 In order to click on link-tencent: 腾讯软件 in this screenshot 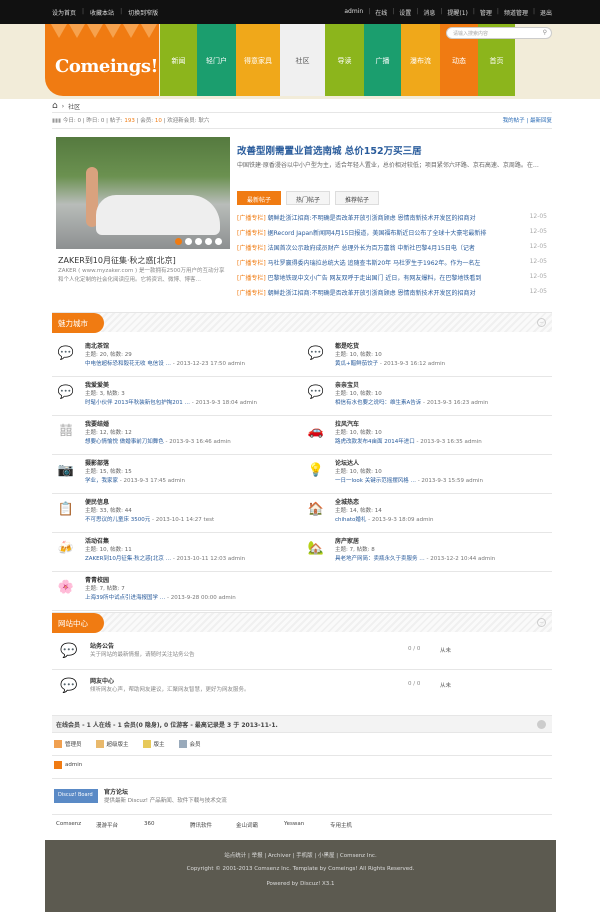, I will do `click(213, 825)`.